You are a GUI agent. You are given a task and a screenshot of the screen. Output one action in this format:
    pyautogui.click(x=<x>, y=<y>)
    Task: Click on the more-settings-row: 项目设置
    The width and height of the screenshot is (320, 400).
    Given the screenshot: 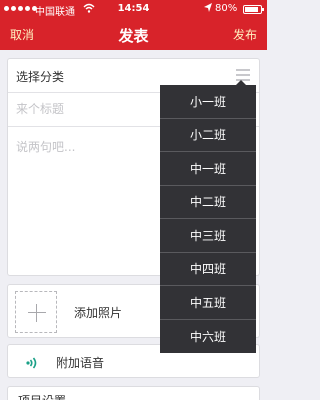 What is the action you would take?
    pyautogui.click(x=133, y=393)
    